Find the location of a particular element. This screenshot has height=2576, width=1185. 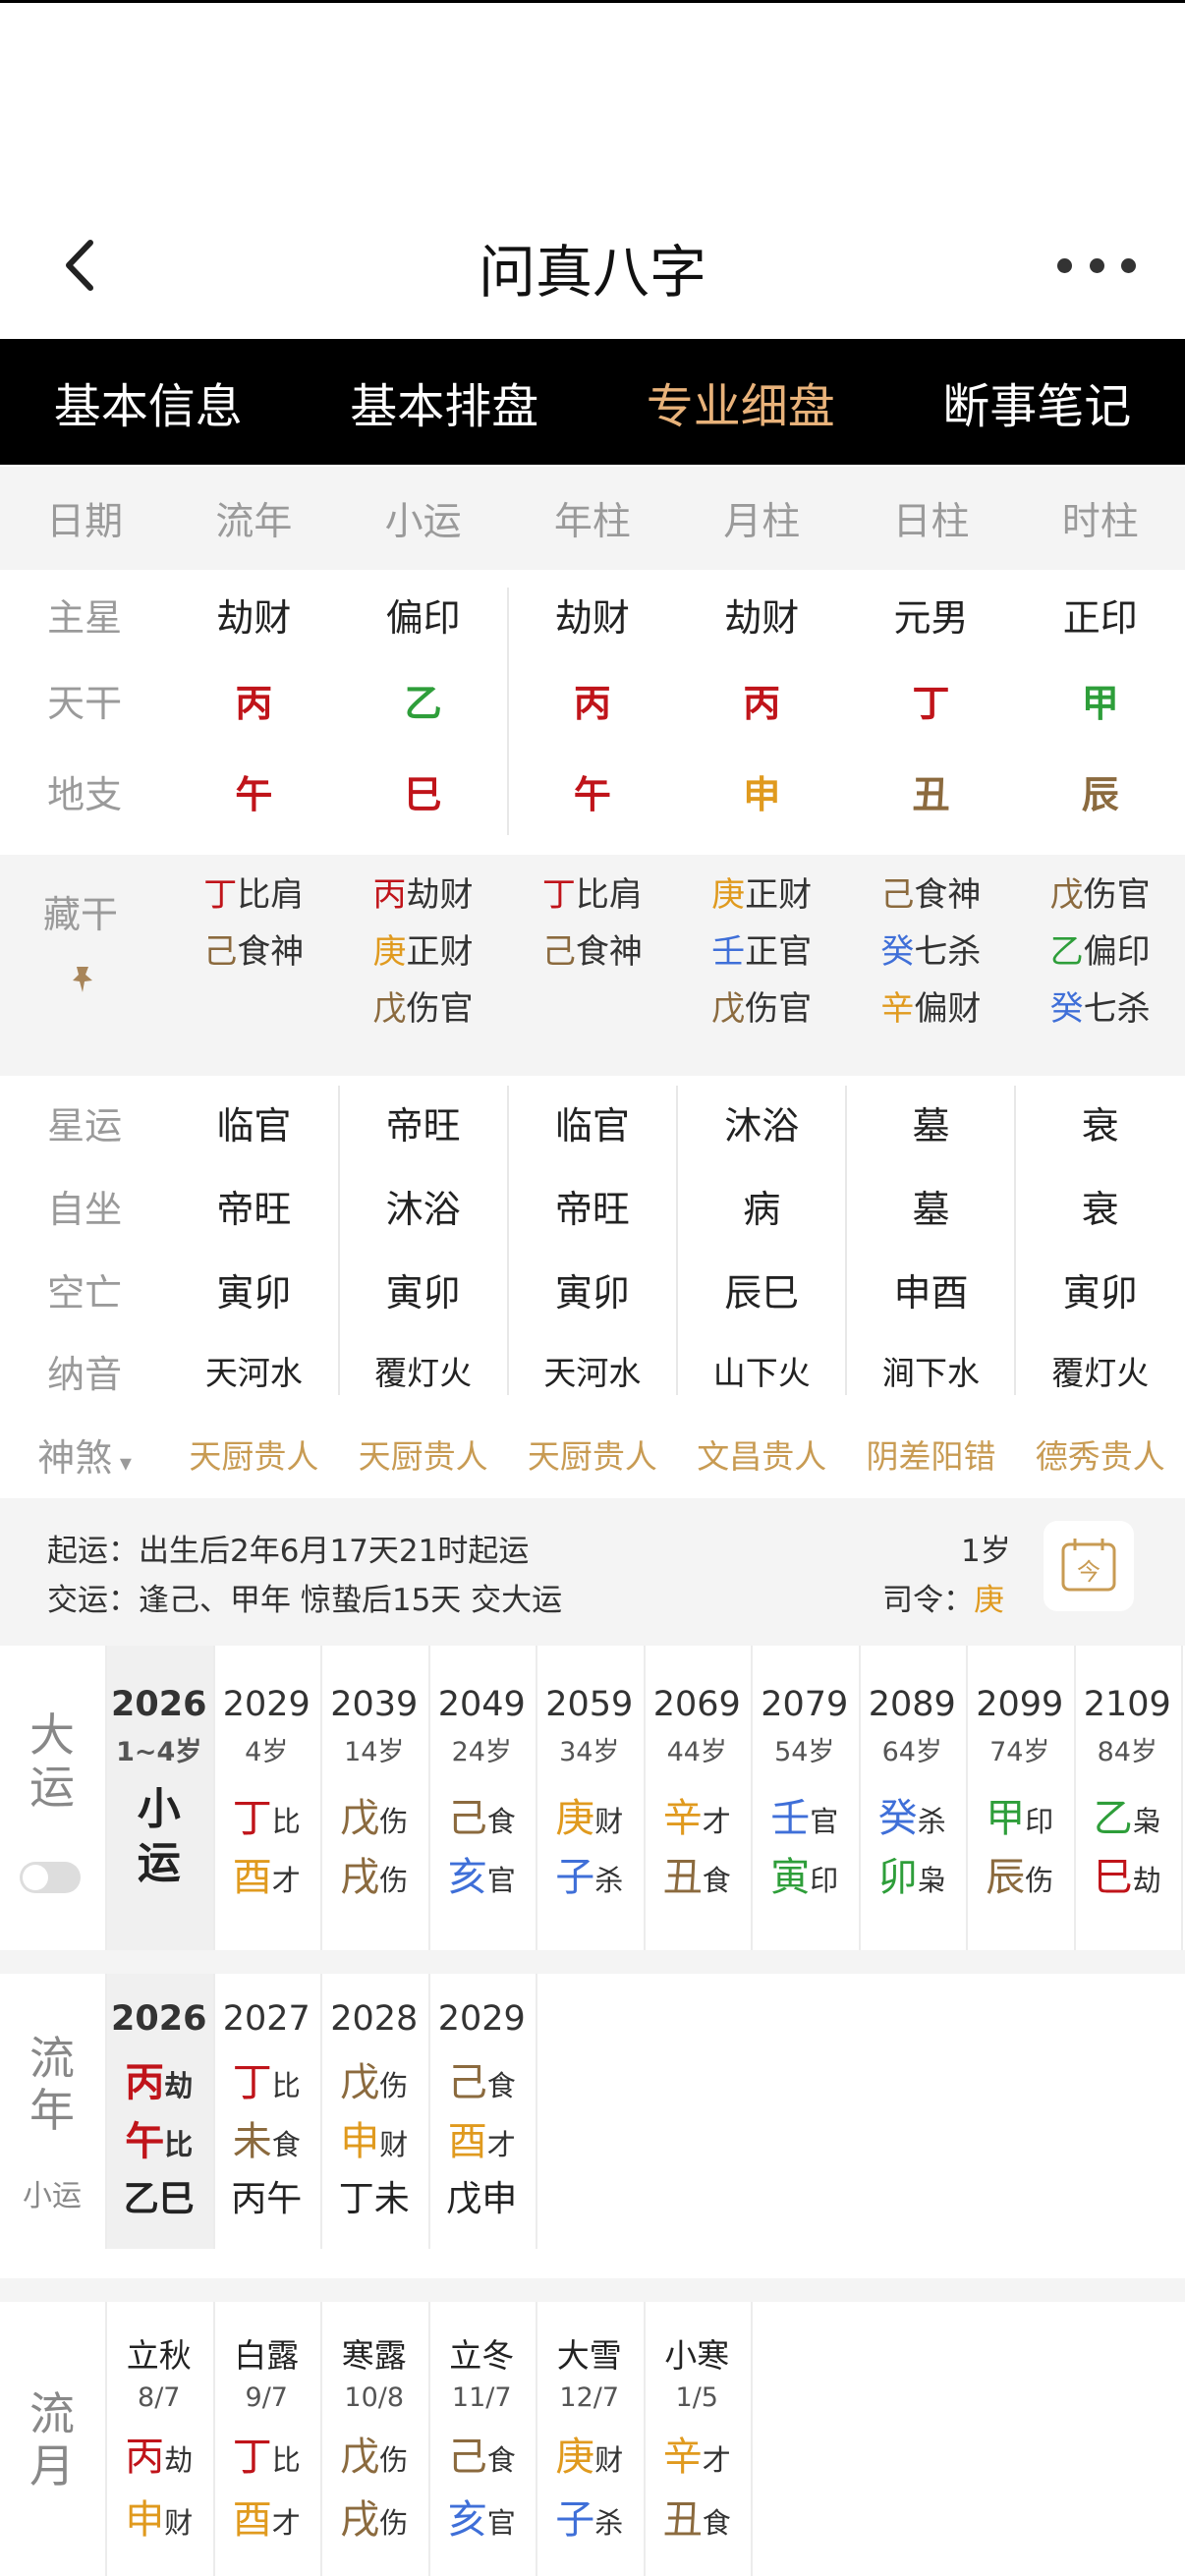

tab-notes: 断事笔记 is located at coordinates (1037, 402).